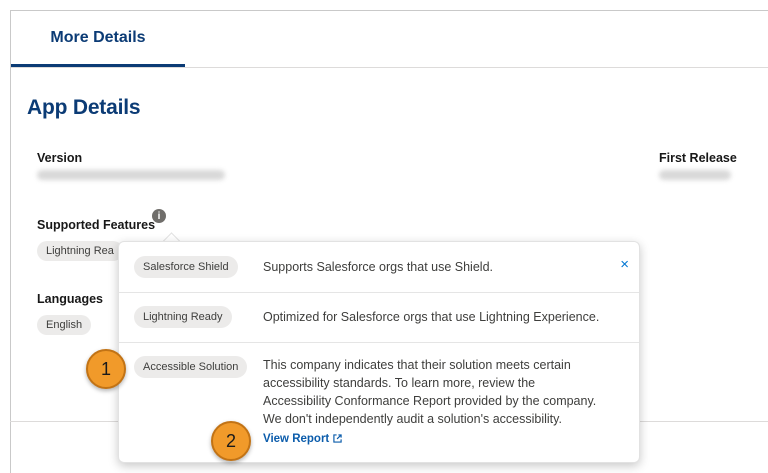  Describe the element at coordinates (96, 225) in the screenshot. I see `supported-features-label: Supported Features` at that location.